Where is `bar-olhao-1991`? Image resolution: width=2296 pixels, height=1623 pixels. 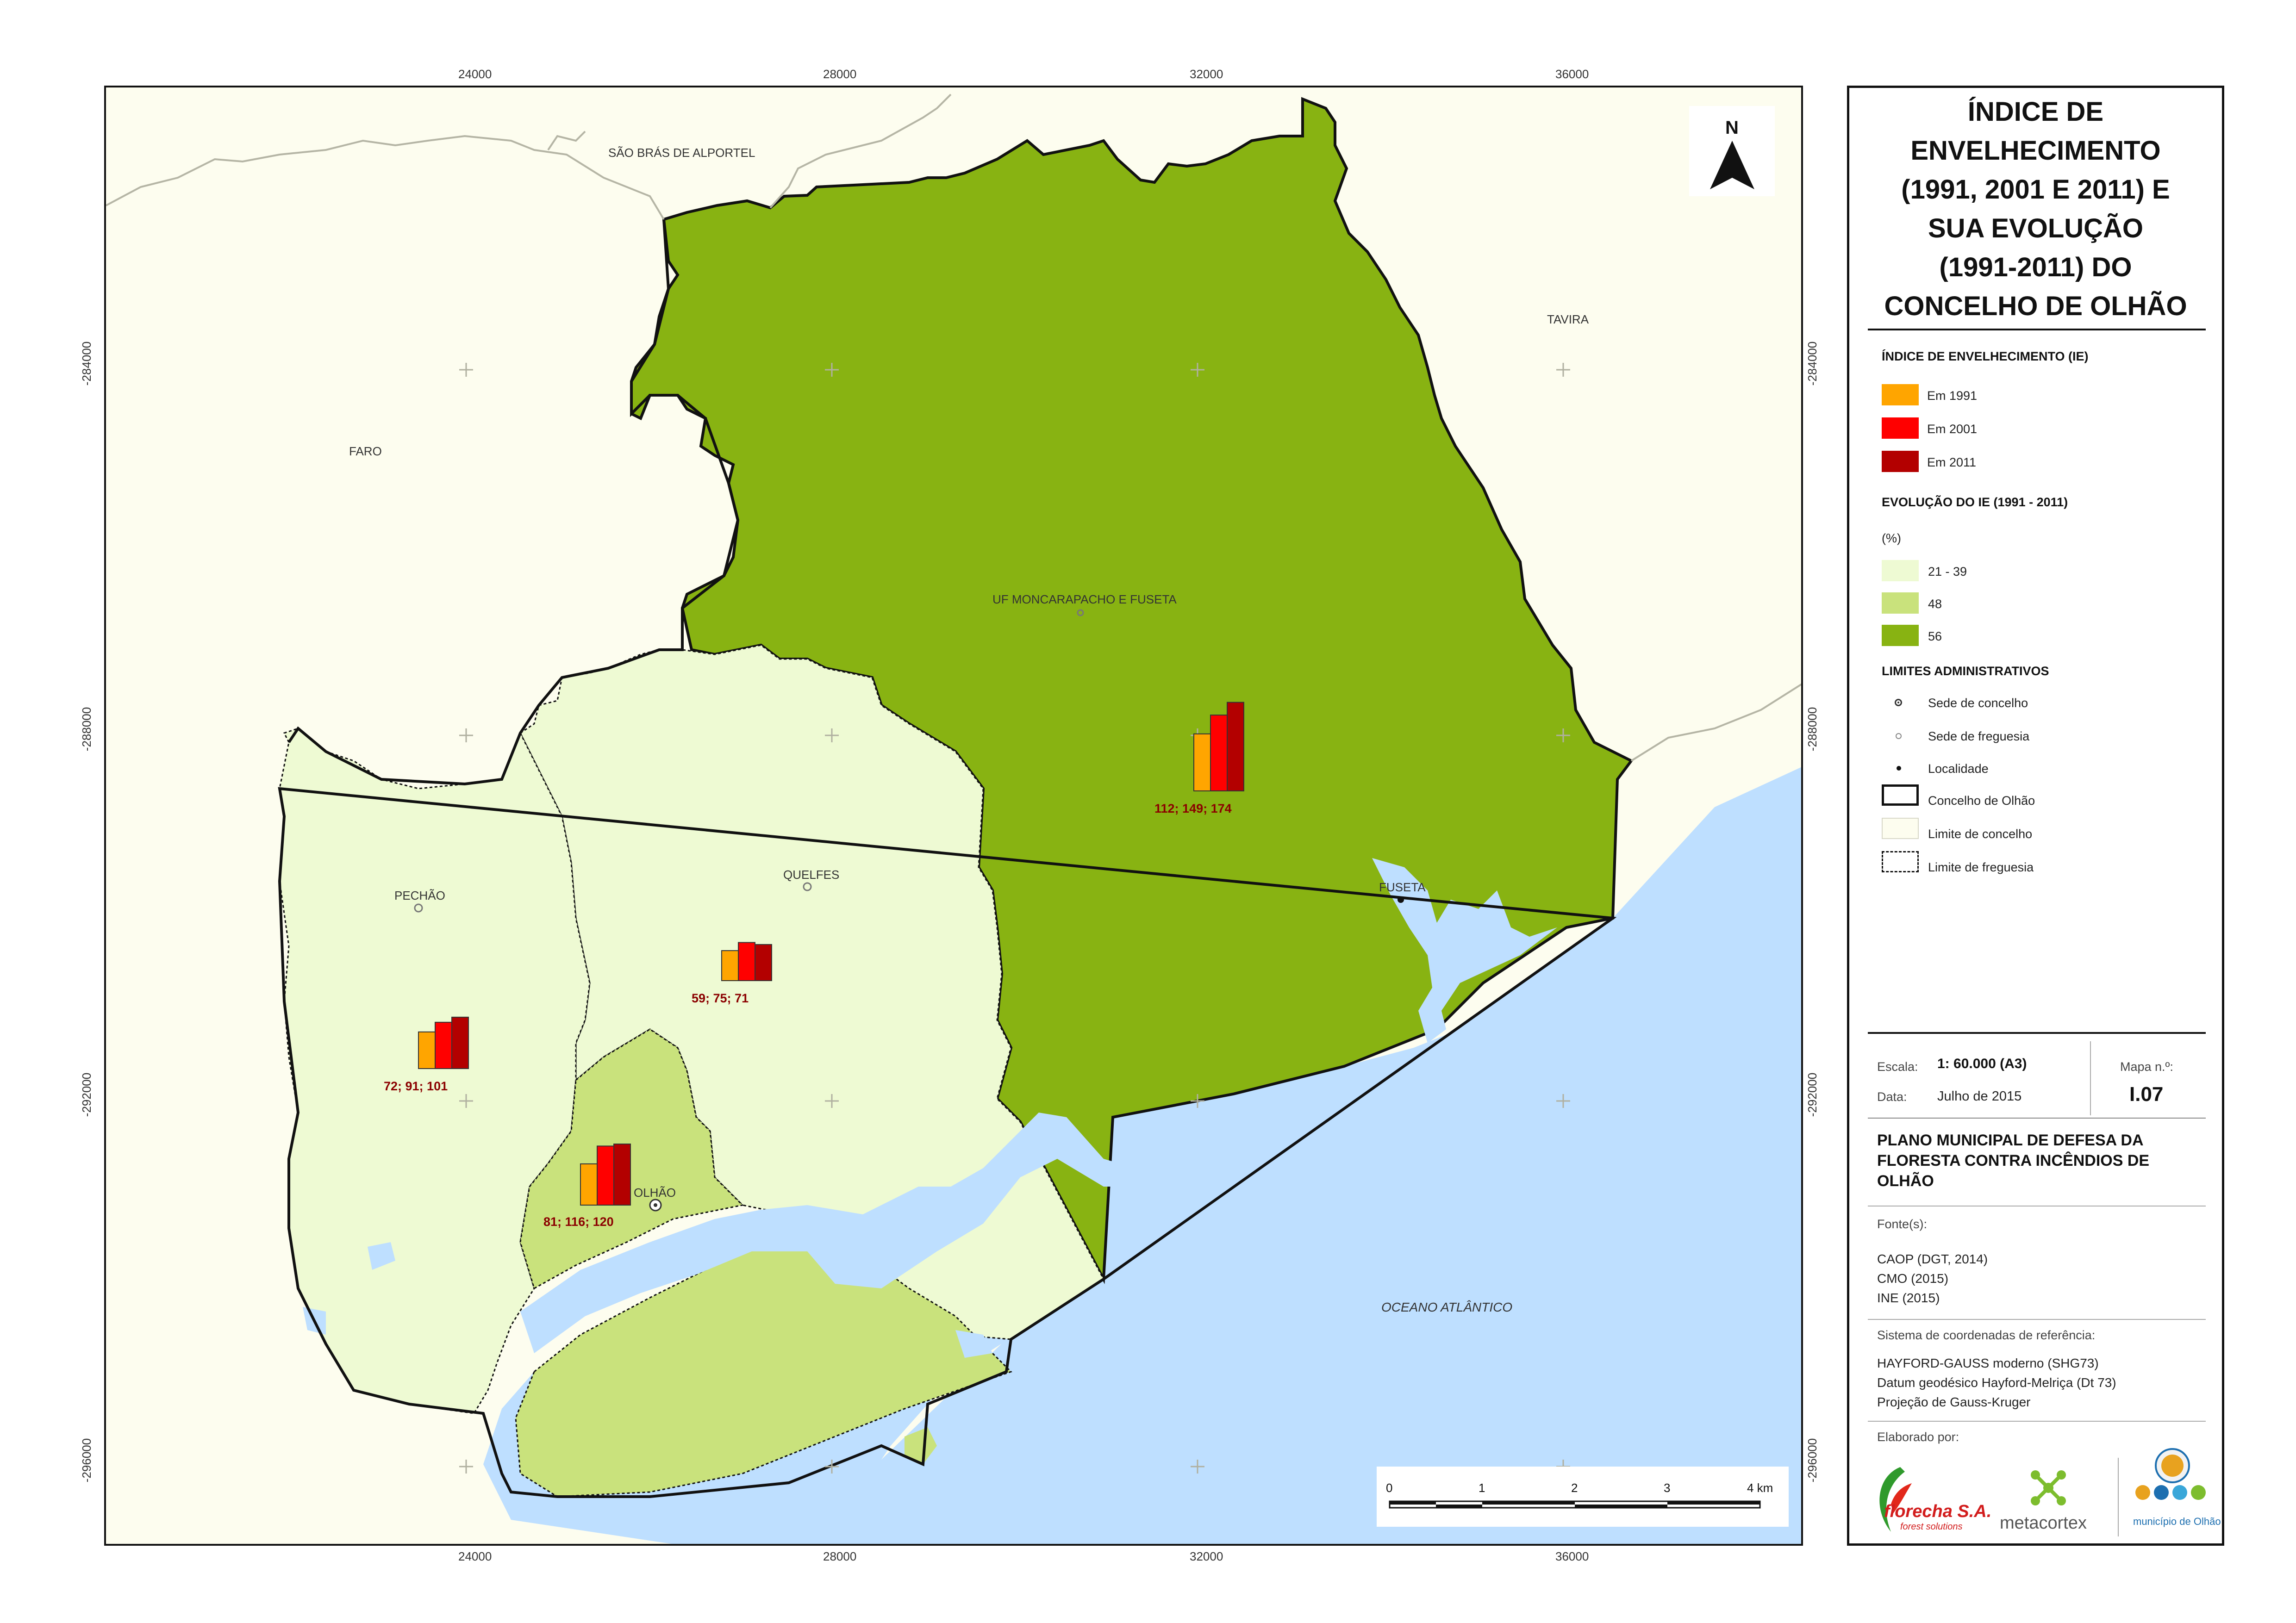
bar-olhao-1991 is located at coordinates (589, 1184).